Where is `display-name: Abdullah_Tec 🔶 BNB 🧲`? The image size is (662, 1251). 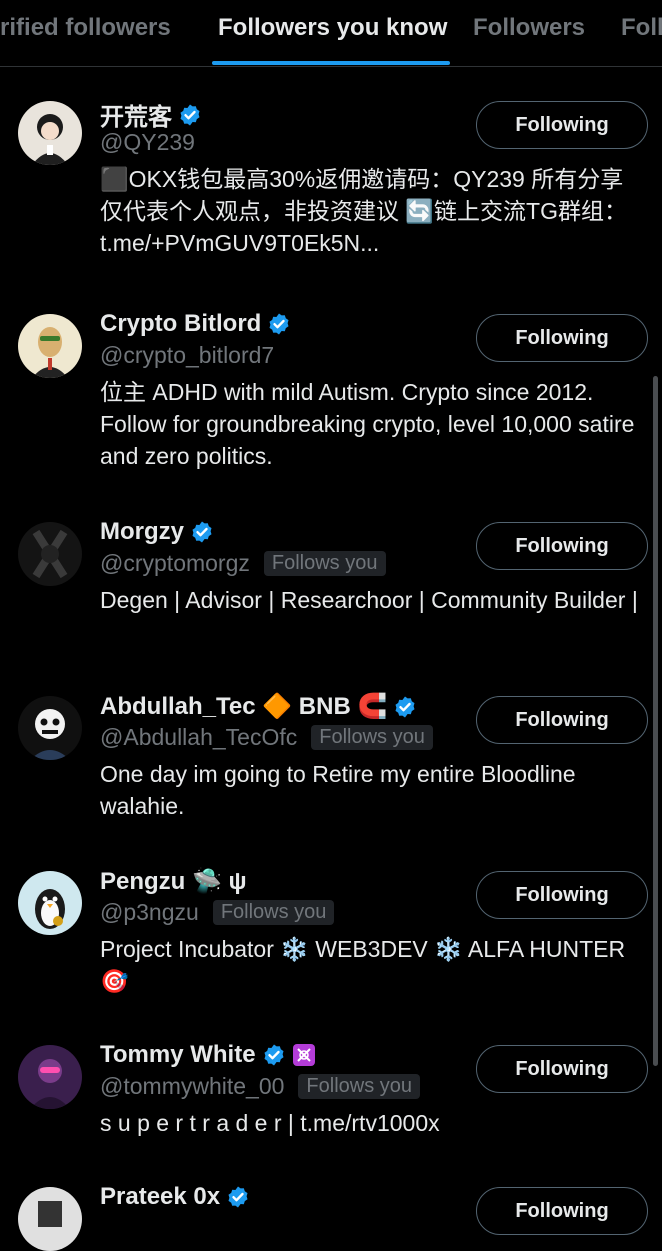
display-name: Abdullah_Tec 🔶 BNB 🧲 is located at coordinates (243, 706).